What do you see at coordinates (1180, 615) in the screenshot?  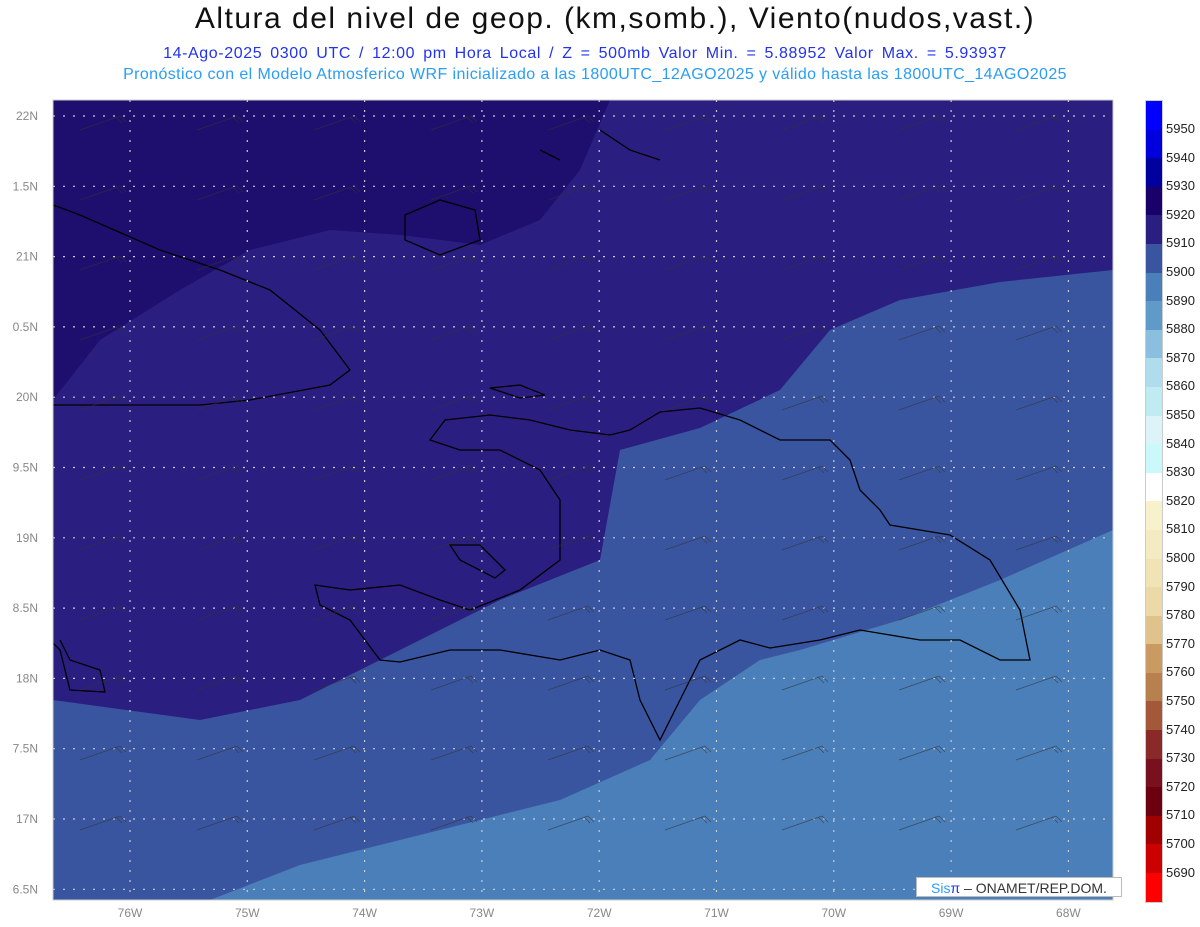 I see `colorbar-label: 5780` at bounding box center [1180, 615].